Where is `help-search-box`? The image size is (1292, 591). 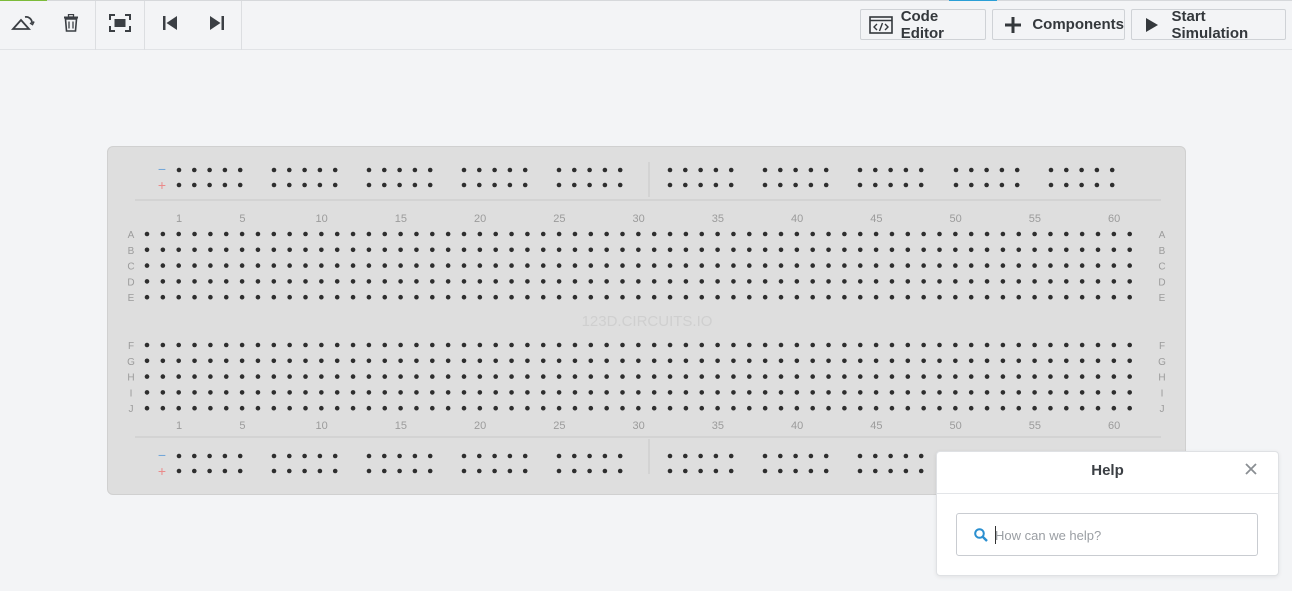 help-search-box is located at coordinates (1107, 534).